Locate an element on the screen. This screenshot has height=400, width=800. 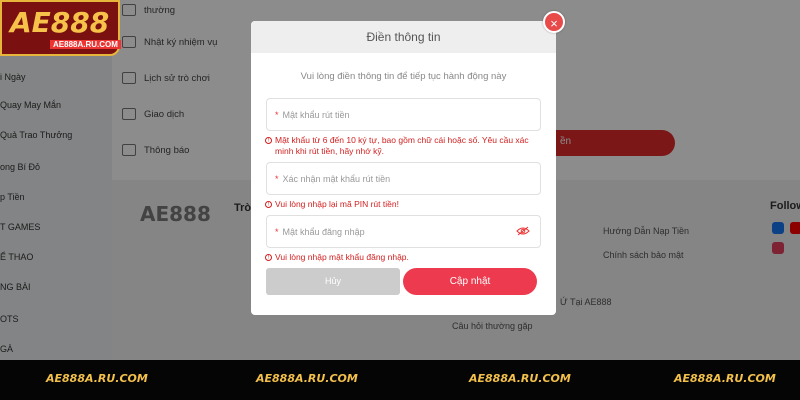
login-password-error: ! Vui lòng nhập mật khẩu đăng nhập. is located at coordinates (337, 257).